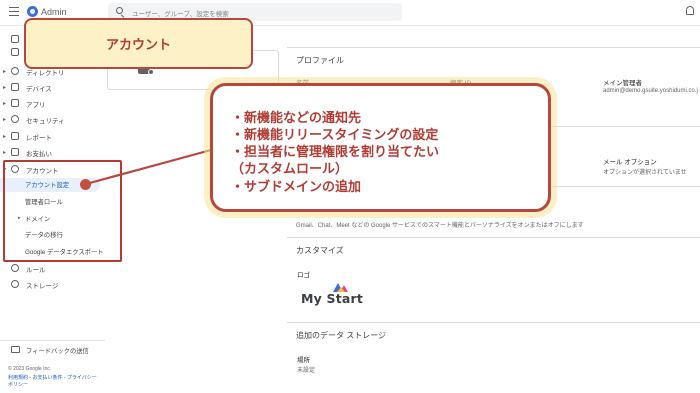 The image size is (700, 393). Describe the element at coordinates (30, 369) in the screenshot. I see `copyright-text: © 2023 Google Inc.` at that location.